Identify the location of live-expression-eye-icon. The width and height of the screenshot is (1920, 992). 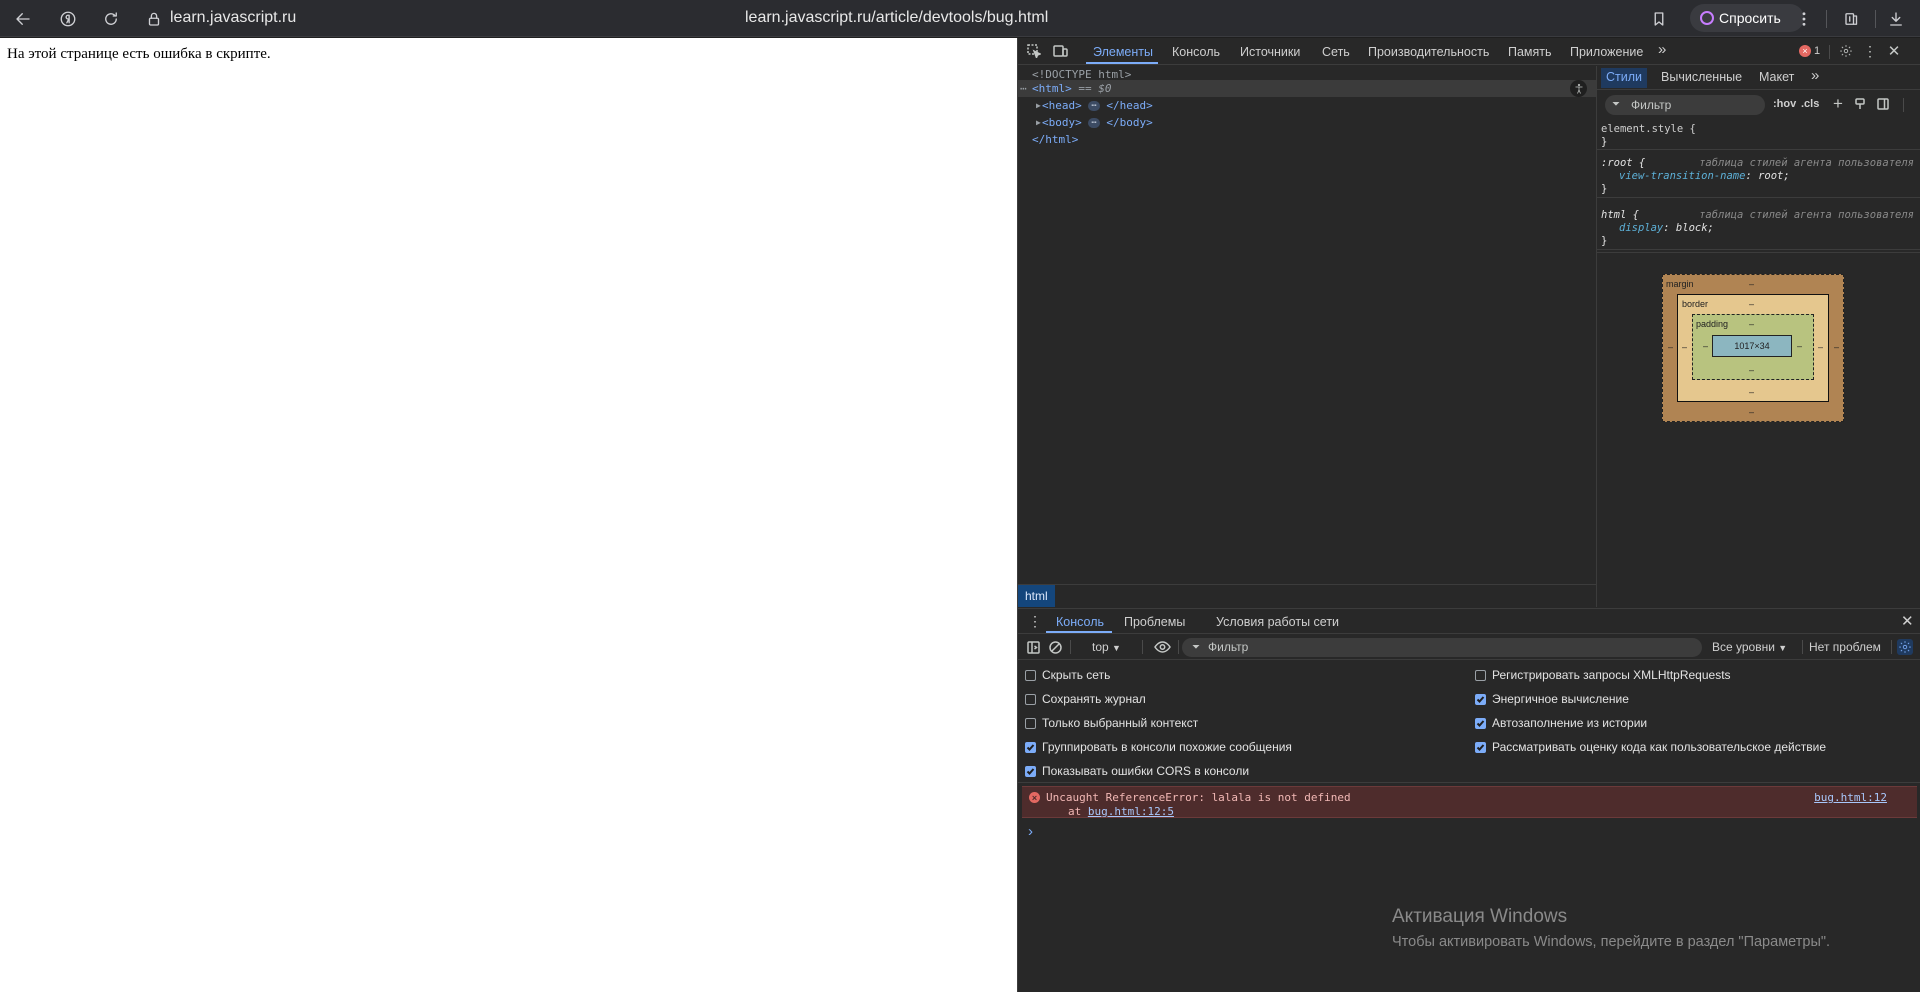
(1162, 647).